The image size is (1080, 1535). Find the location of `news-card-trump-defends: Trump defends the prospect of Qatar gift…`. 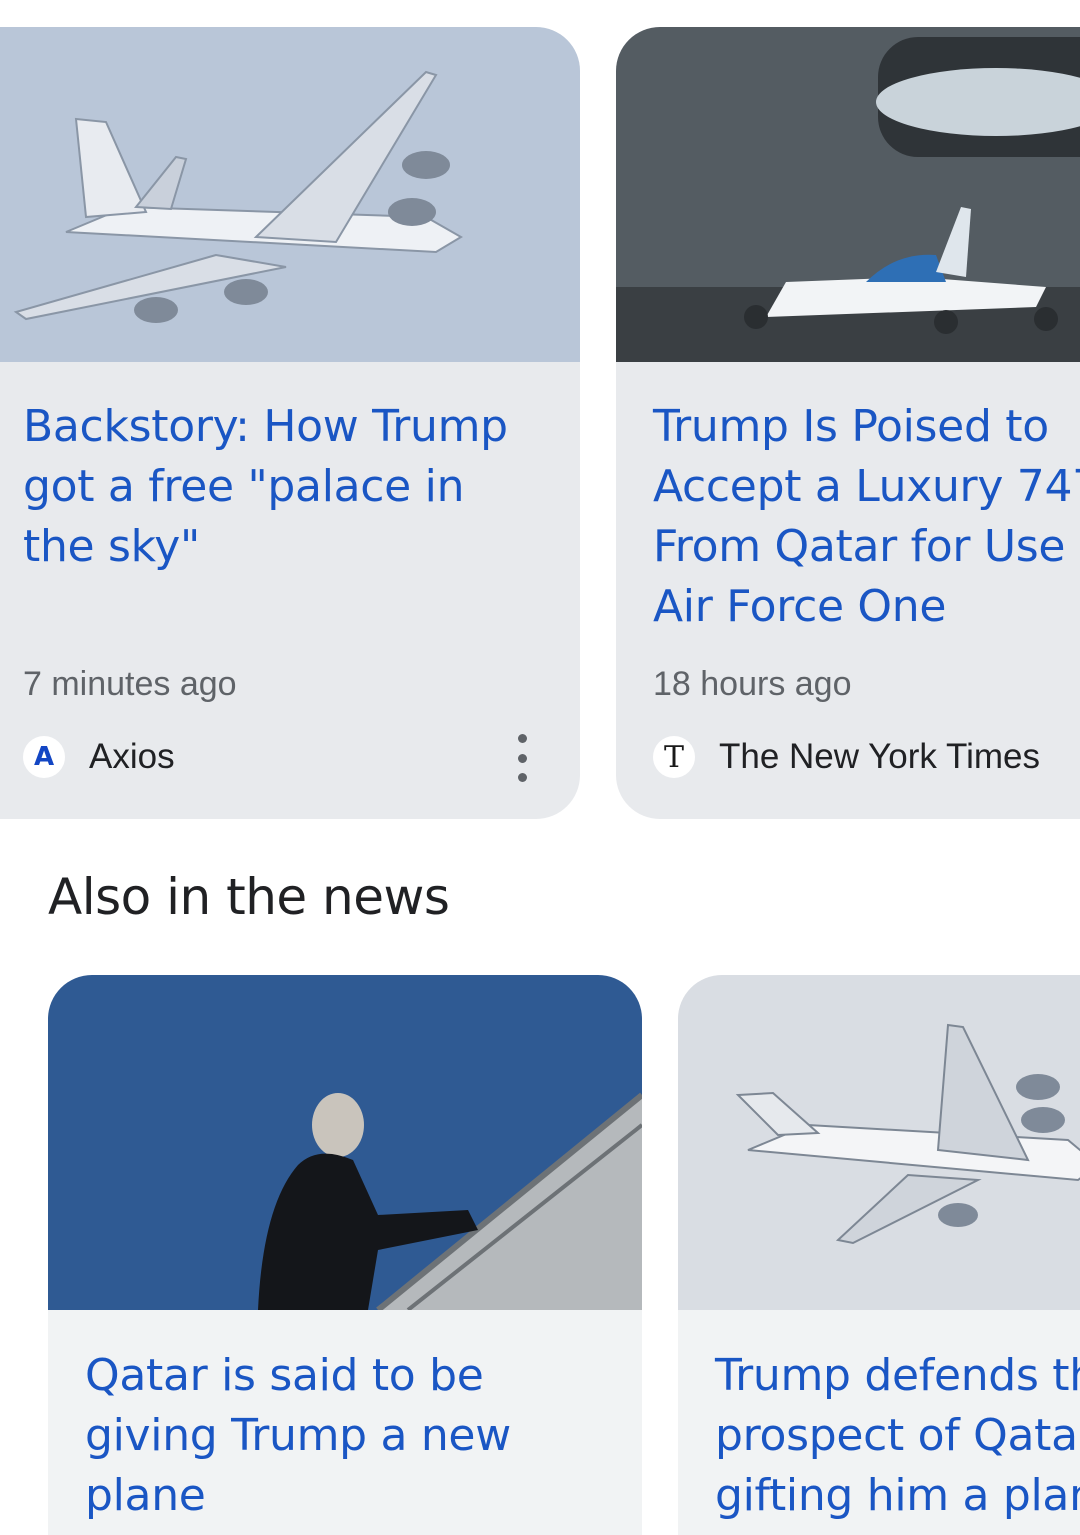

news-card-trump-defends: Trump defends the prospect of Qatar gift… is located at coordinates (879, 1255).